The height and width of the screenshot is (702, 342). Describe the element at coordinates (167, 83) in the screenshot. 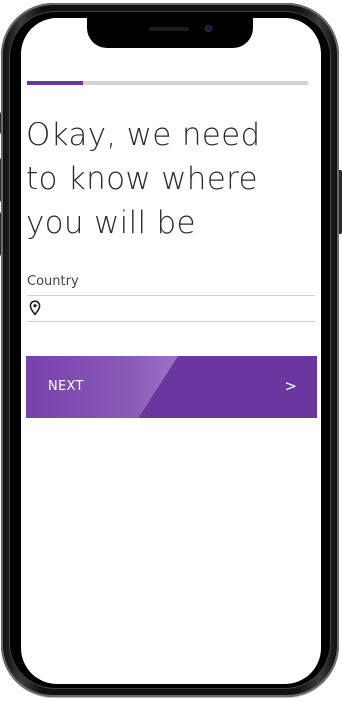

I see `progress-bar` at that location.